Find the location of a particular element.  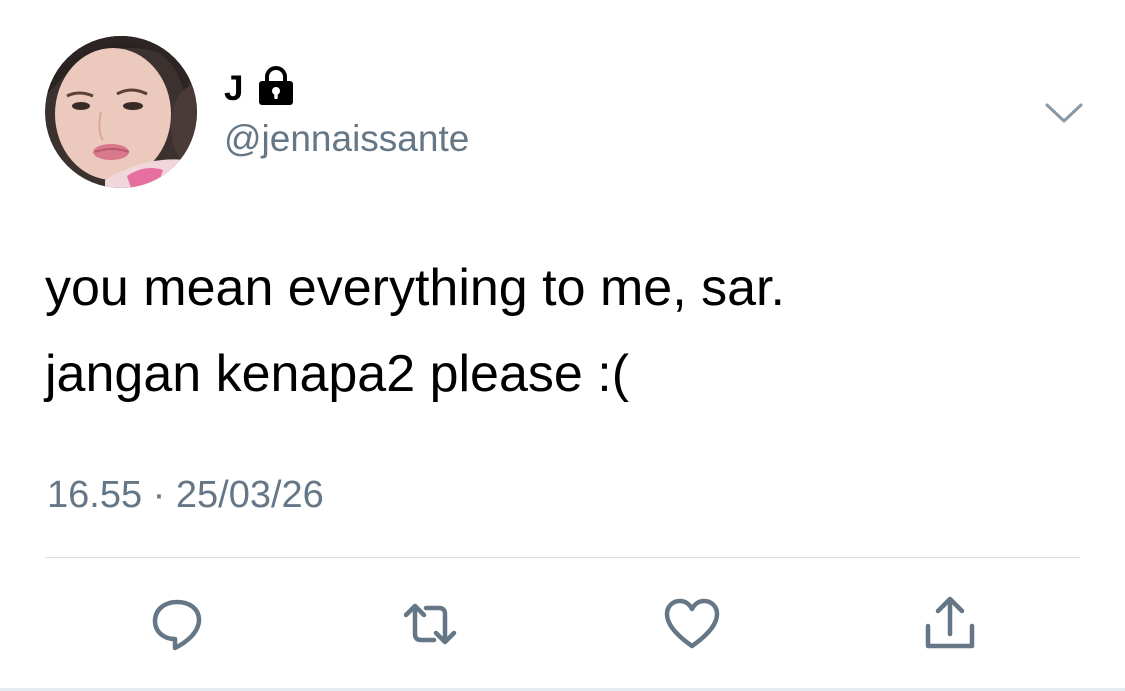

avatar-image is located at coordinates (121, 112).